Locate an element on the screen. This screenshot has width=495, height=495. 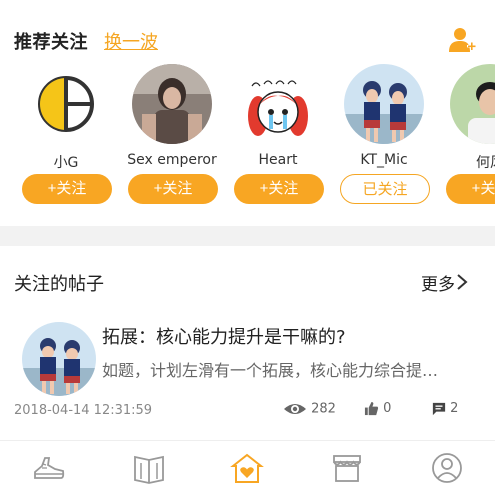
sneaker-icon is located at coordinates (49, 468).